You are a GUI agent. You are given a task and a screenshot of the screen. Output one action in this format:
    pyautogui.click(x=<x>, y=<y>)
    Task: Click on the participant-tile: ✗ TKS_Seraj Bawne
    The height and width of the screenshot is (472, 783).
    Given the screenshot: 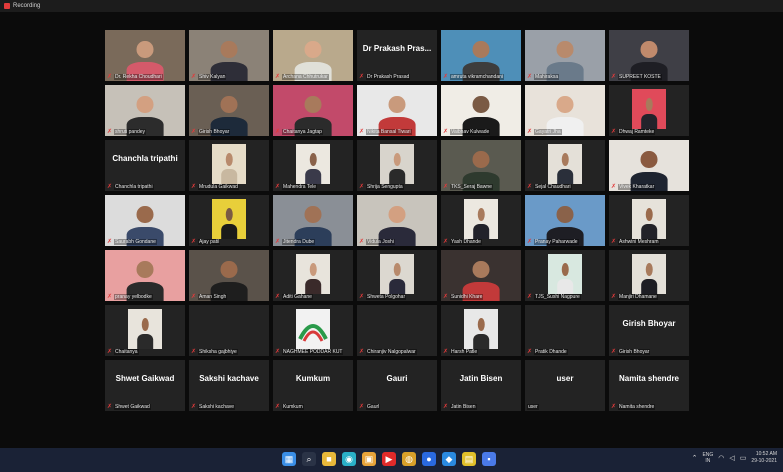 What is the action you would take?
    pyautogui.click(x=481, y=165)
    